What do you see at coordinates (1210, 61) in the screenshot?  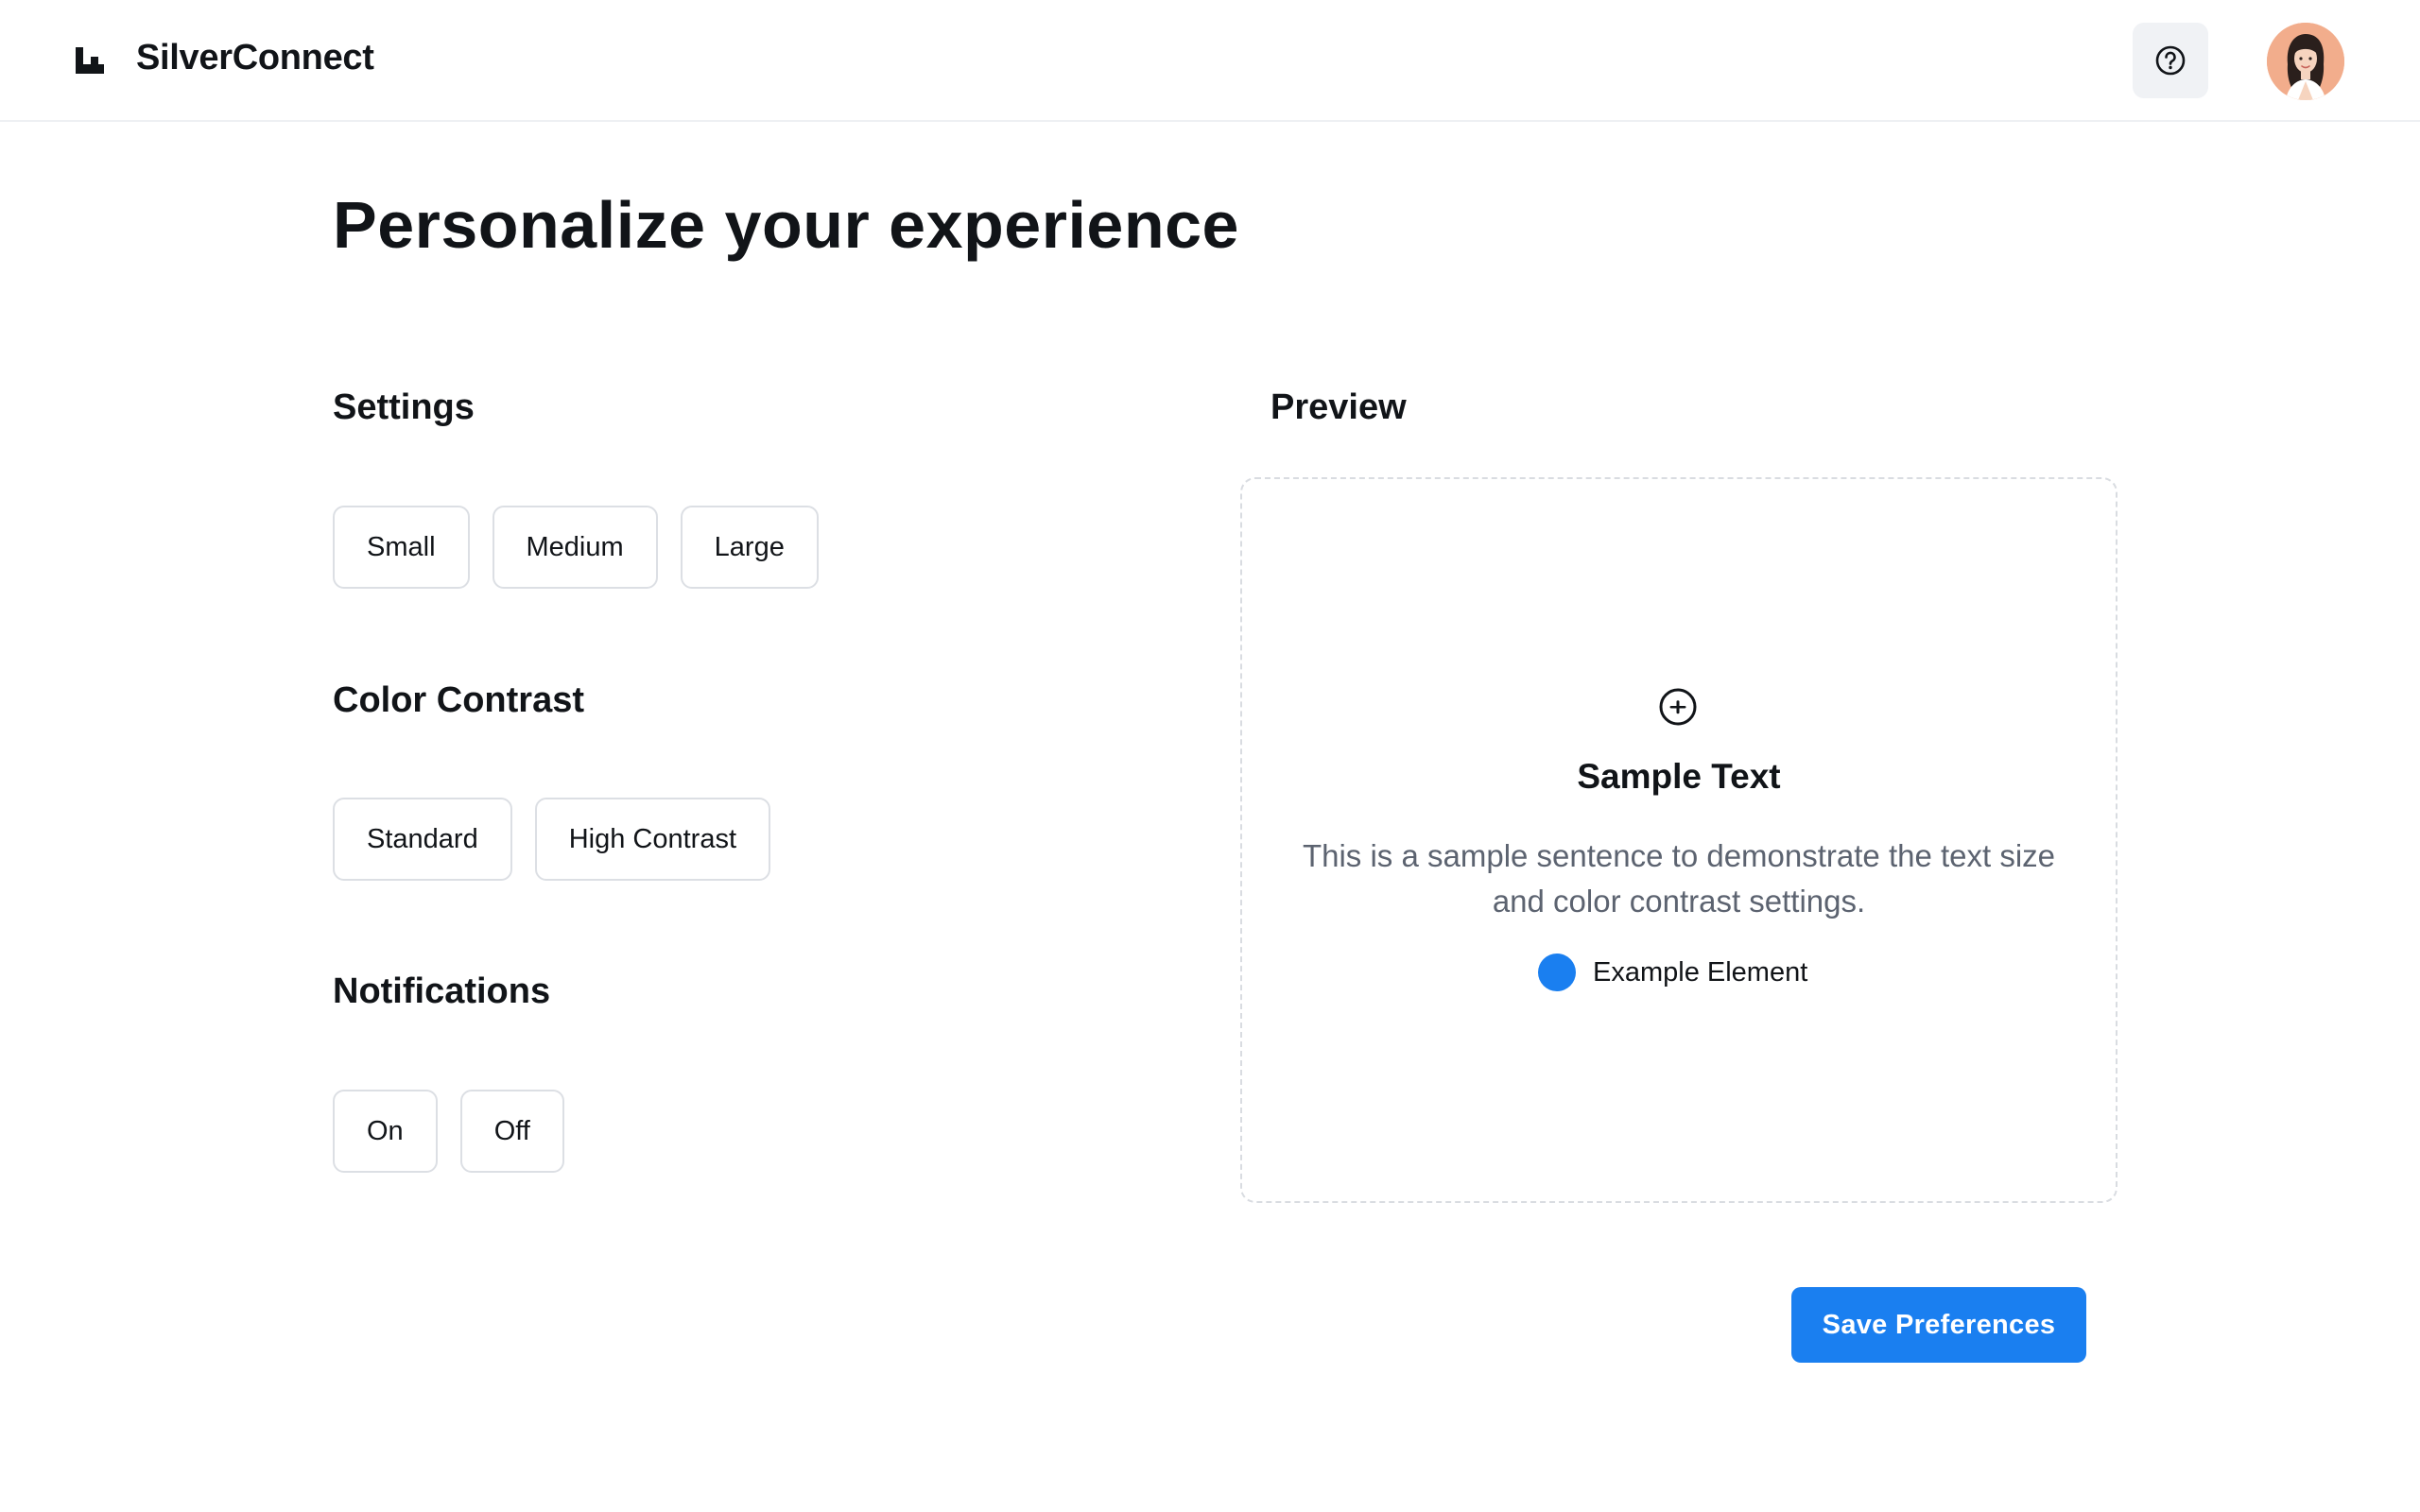 I see `top-bar: SilverConnect` at bounding box center [1210, 61].